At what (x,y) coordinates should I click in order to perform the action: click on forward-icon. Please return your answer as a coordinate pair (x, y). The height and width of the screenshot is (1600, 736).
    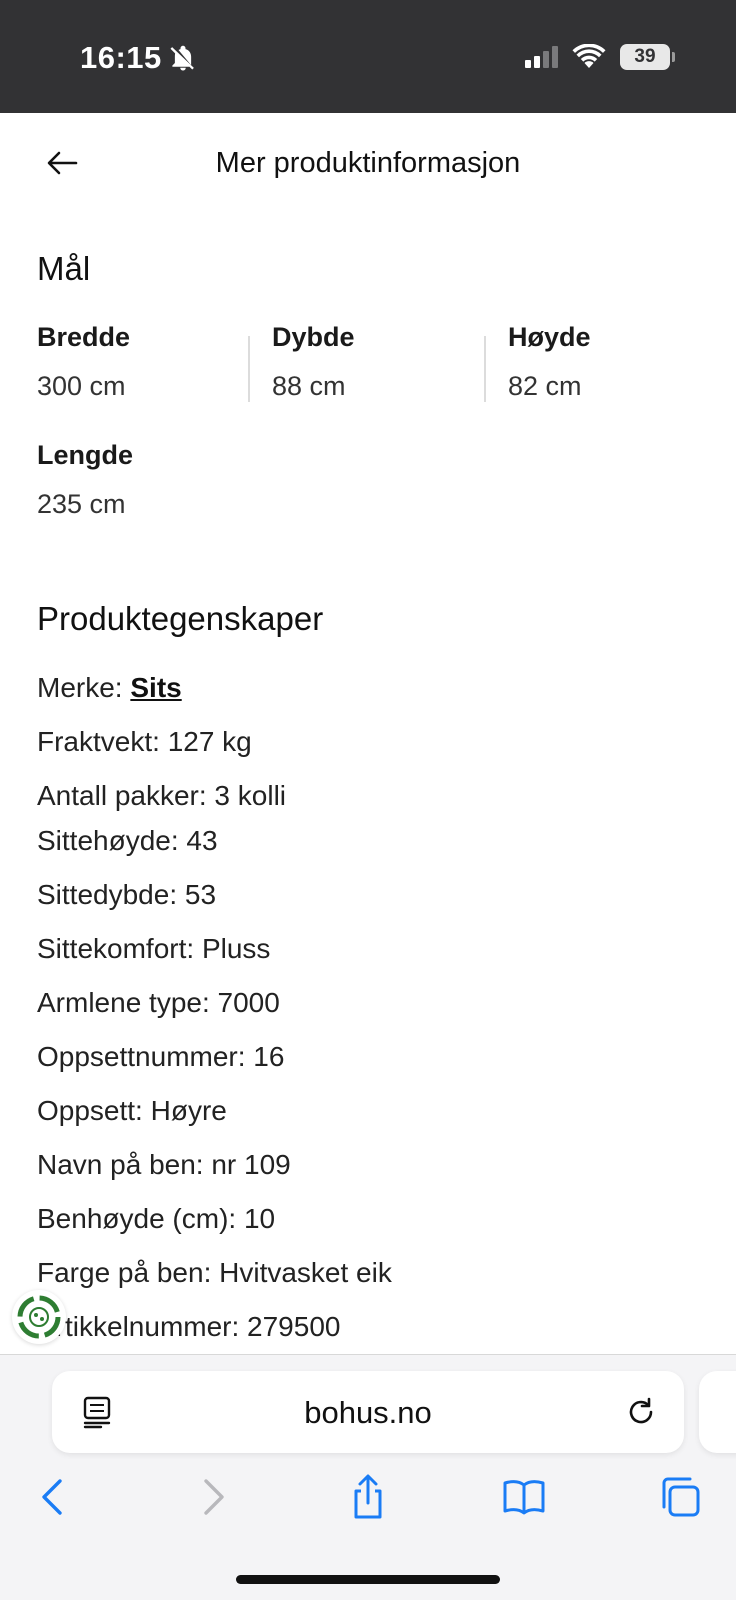
    Looking at the image, I should click on (212, 1497).